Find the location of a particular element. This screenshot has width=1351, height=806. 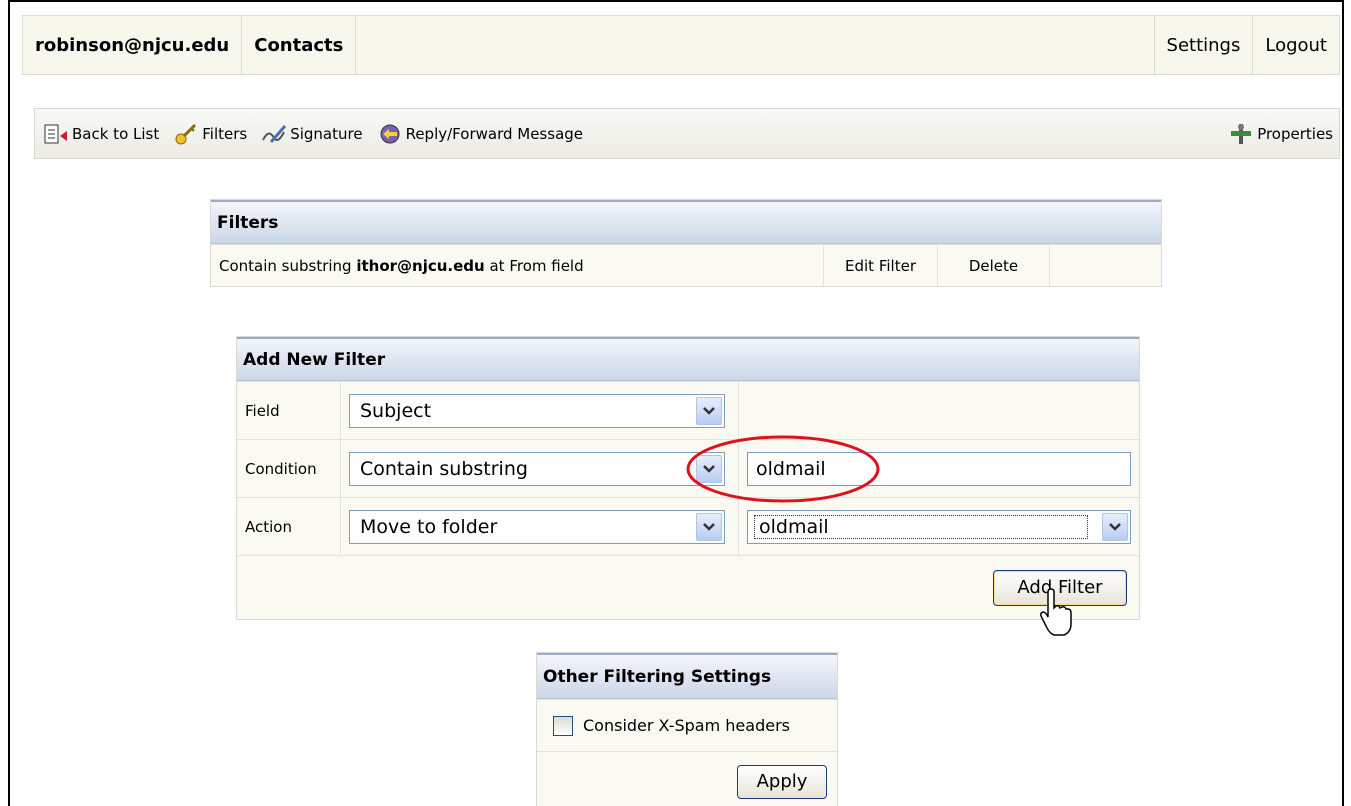

filters-button: Filters is located at coordinates (210, 134).